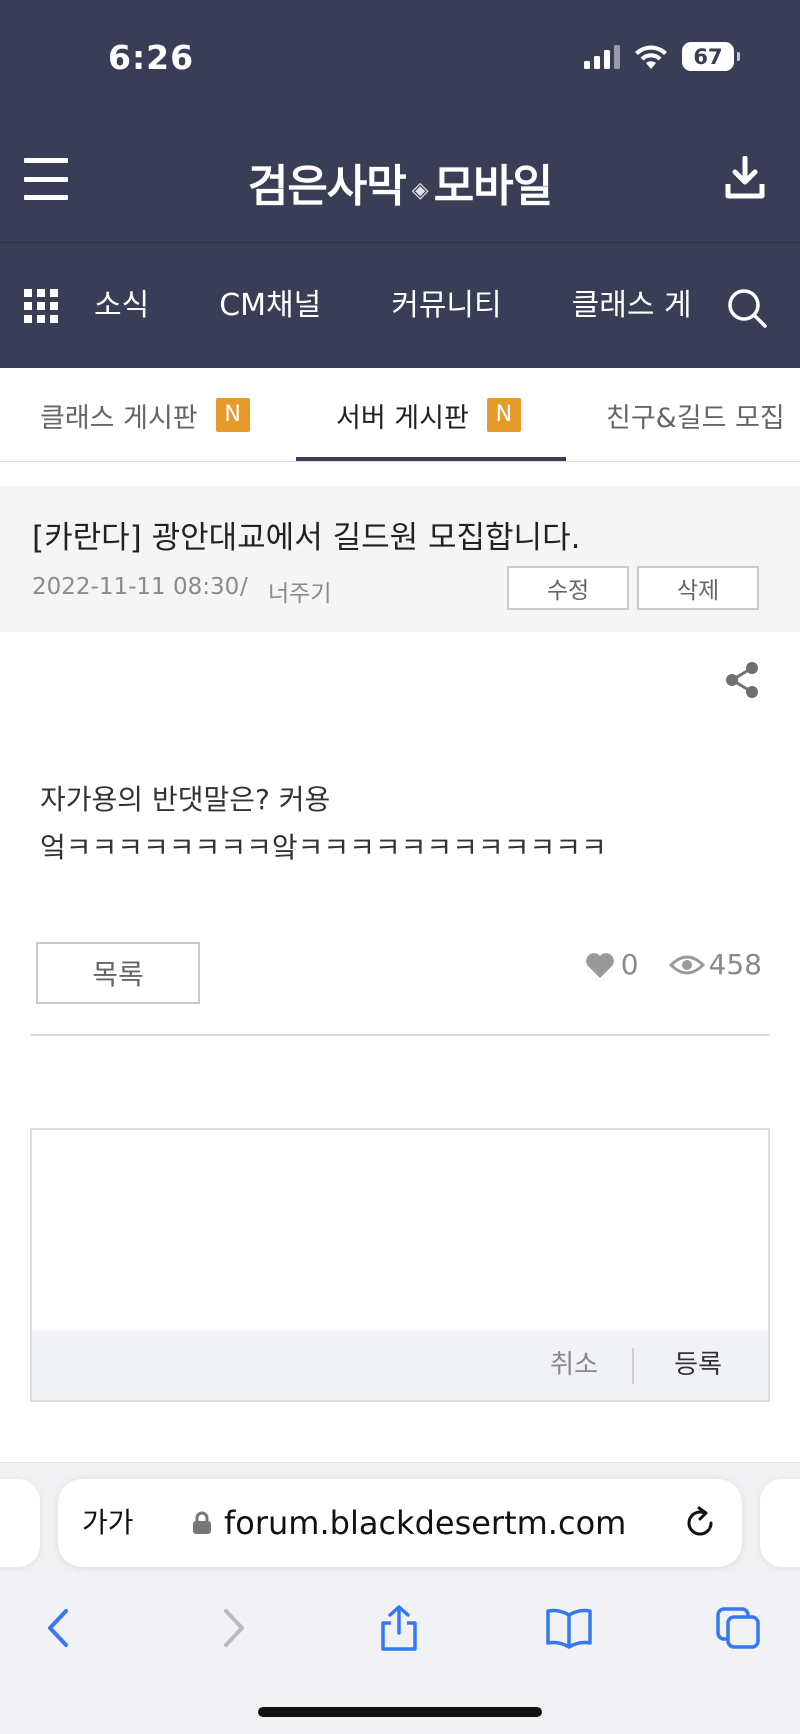 The width and height of the screenshot is (800, 1734). What do you see at coordinates (602, 56) in the screenshot?
I see `signal-icon` at bounding box center [602, 56].